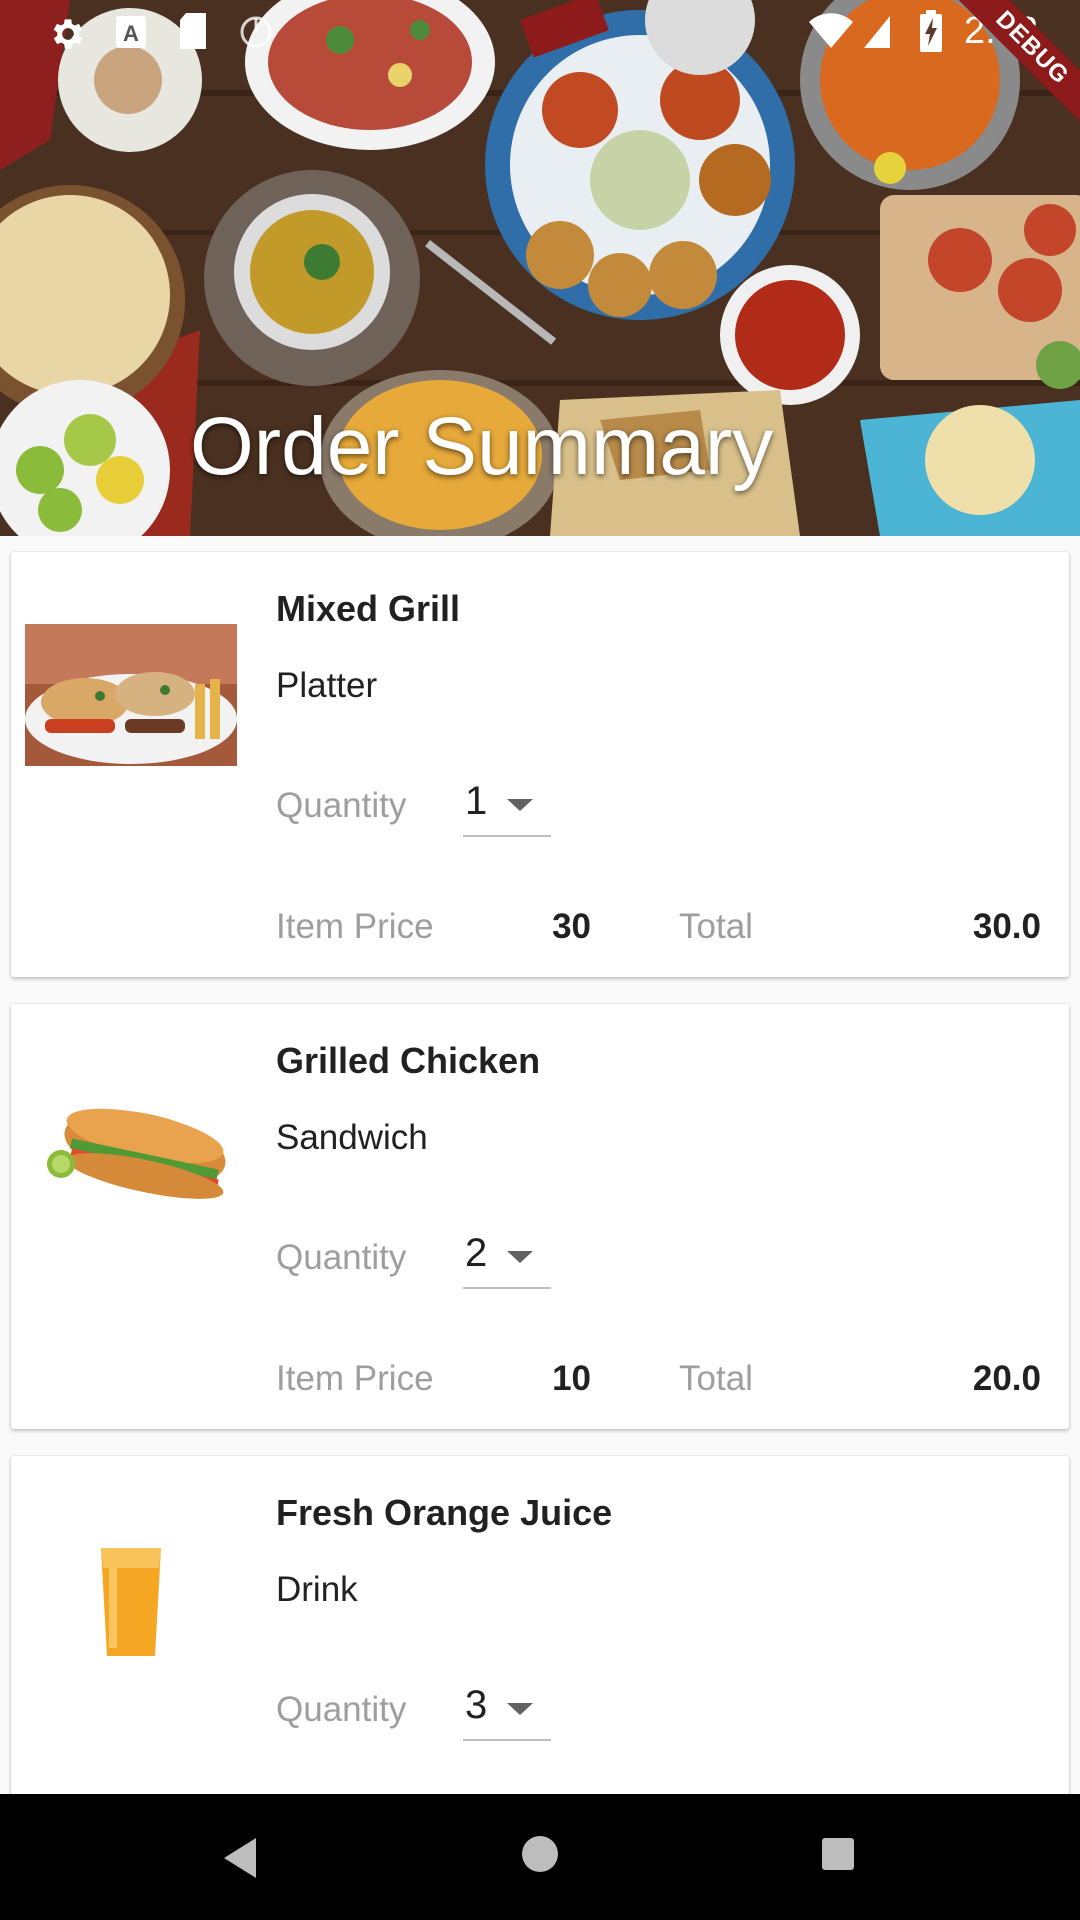 The height and width of the screenshot is (1920, 1080). I want to click on status-bar: A 2:02 DEBUG, so click(540, 66).